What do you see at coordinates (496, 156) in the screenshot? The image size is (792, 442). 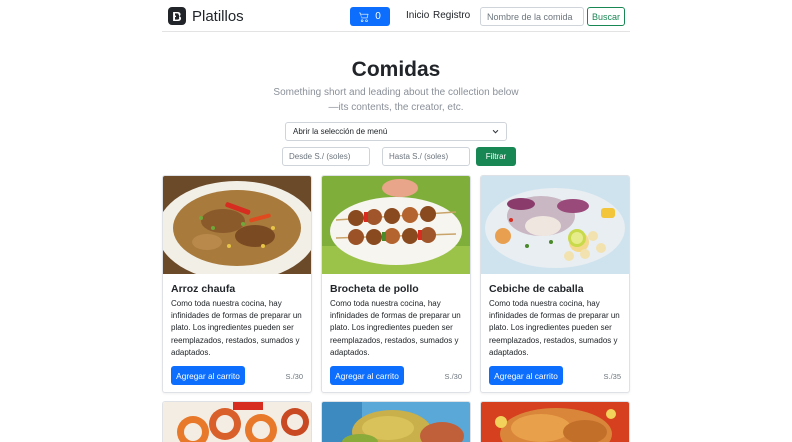 I see `filter-button: Filtrar` at bounding box center [496, 156].